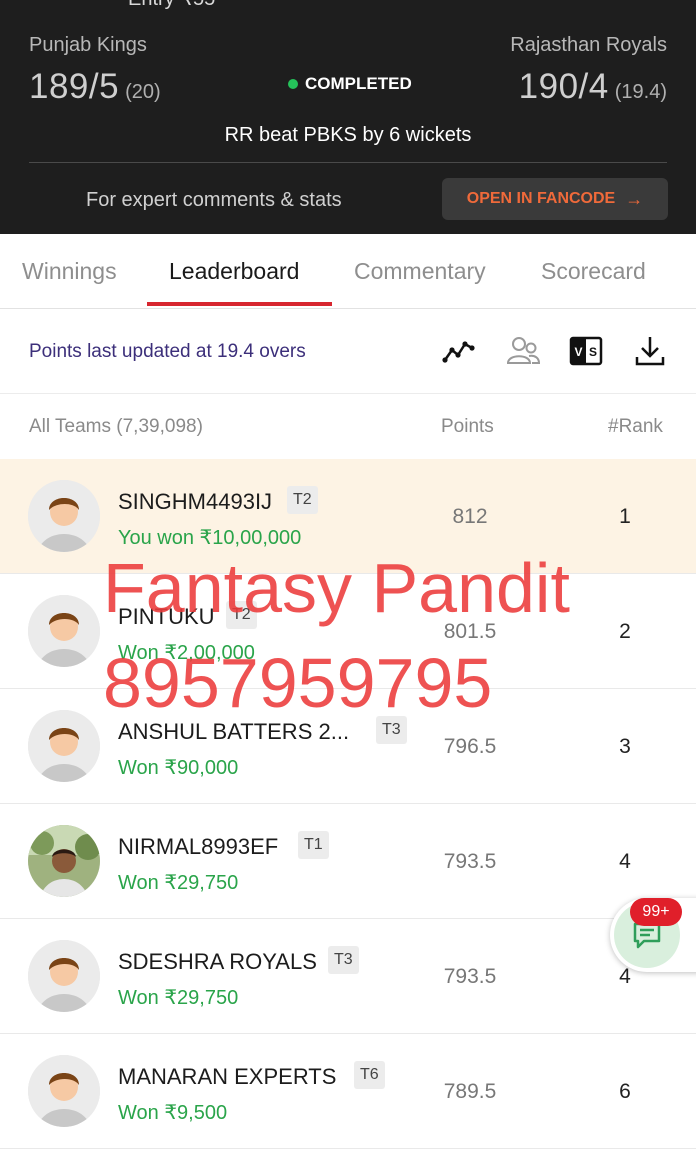  Describe the element at coordinates (420, 271) in the screenshot. I see `tab-commentary: Commentary` at that location.